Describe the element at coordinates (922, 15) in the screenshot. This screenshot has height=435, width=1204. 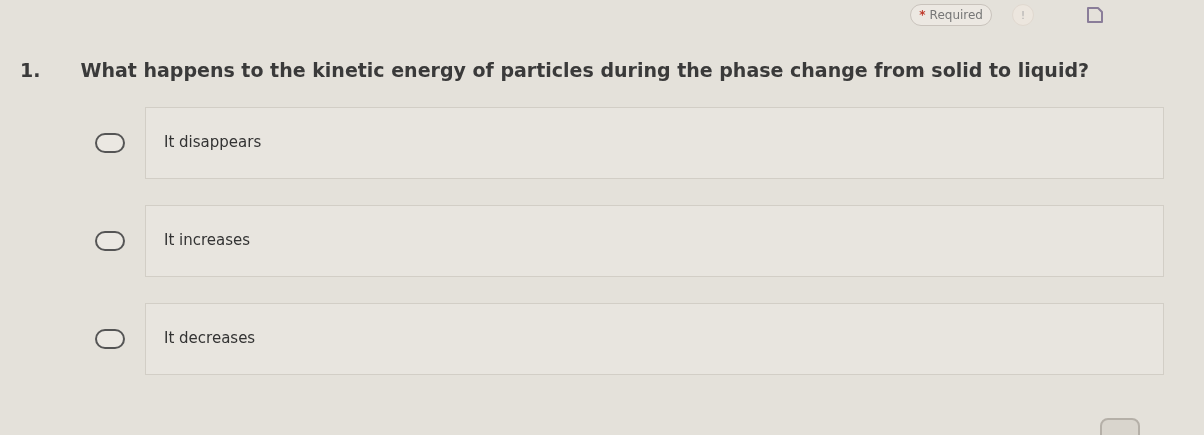
I see `asterisk-icon: *` at that location.